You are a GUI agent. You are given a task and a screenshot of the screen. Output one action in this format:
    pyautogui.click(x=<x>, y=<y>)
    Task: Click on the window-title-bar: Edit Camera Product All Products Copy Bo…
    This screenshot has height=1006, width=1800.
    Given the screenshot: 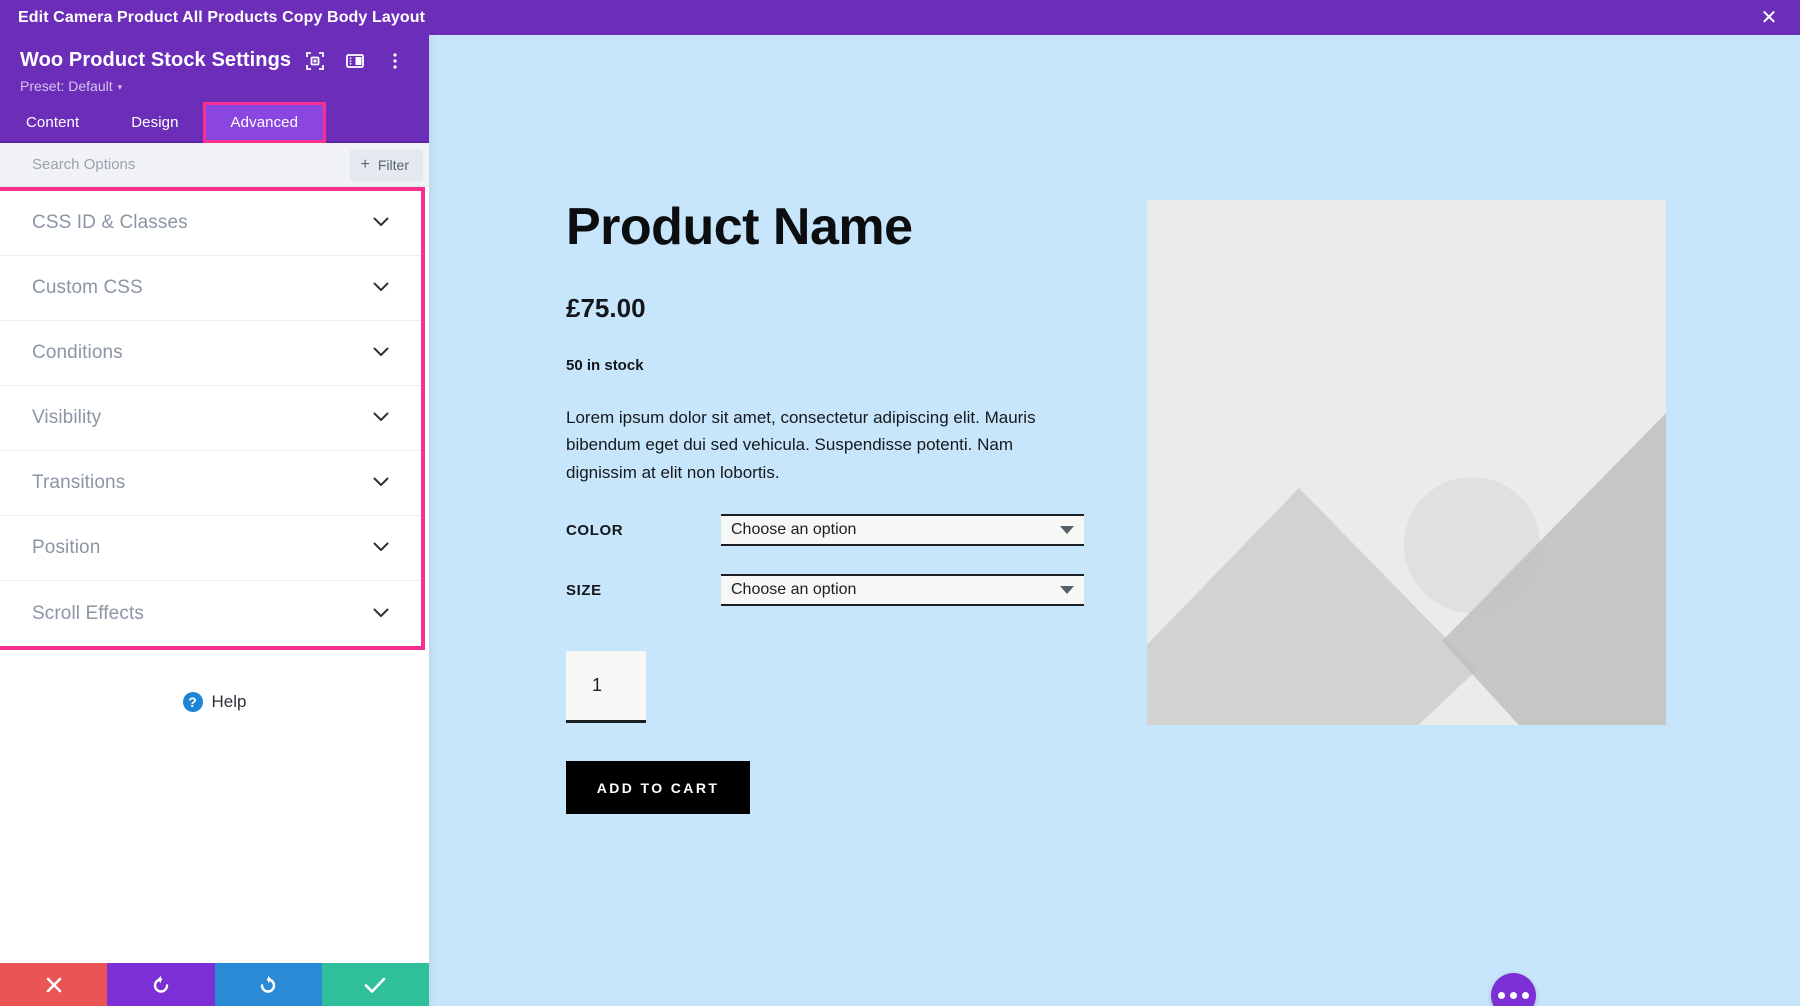 What is the action you would take?
    pyautogui.click(x=900, y=17)
    